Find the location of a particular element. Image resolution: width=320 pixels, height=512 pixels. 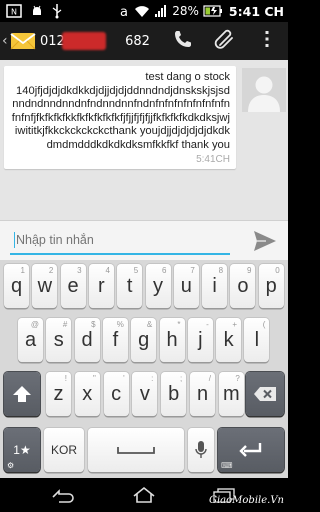

redaction-mark is located at coordinates (84, 40).